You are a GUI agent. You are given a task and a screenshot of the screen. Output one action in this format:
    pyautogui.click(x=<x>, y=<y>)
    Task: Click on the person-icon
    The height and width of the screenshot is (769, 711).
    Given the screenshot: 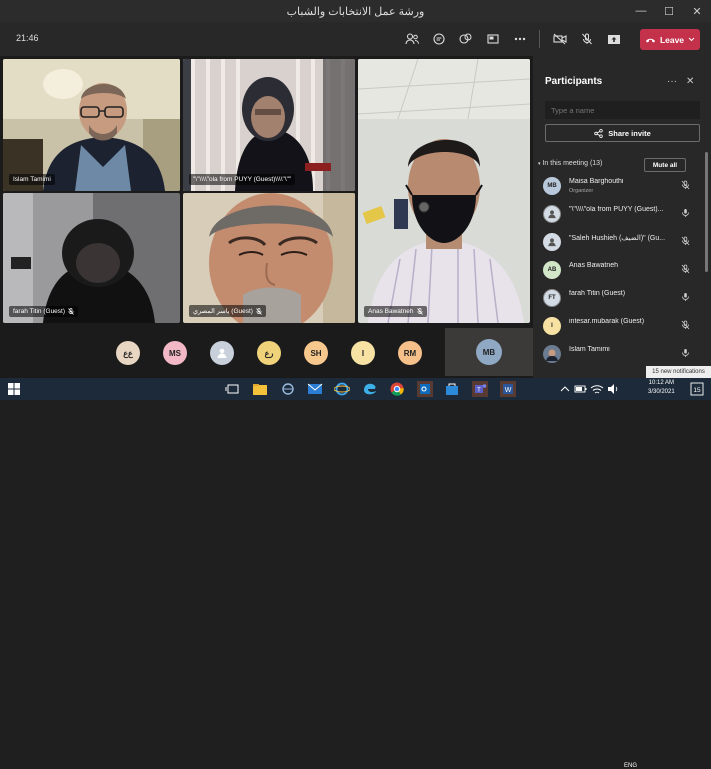 What is the action you would take?
    pyautogui.click(x=222, y=353)
    